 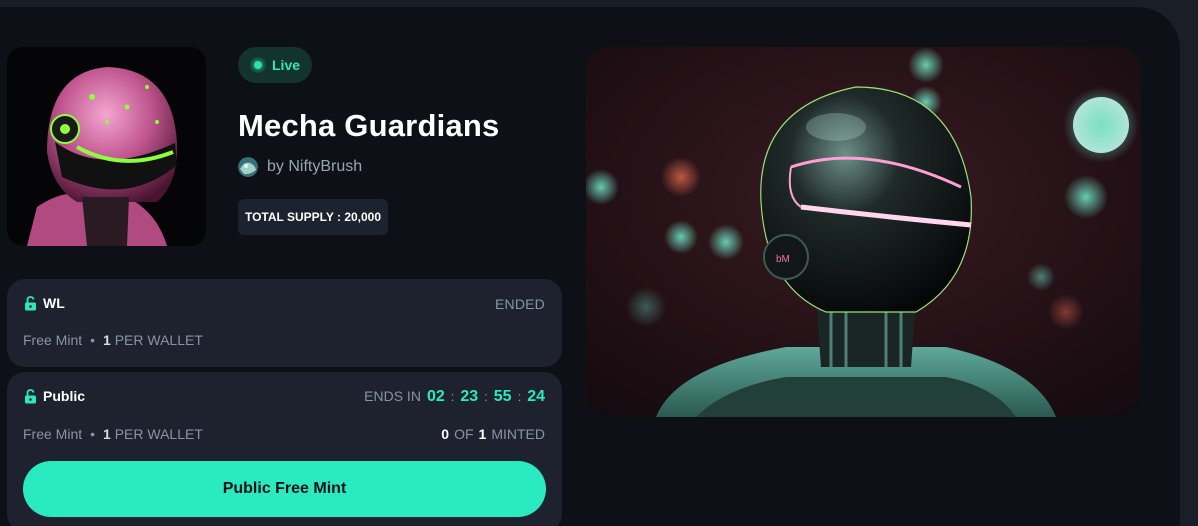 What do you see at coordinates (502, 396) in the screenshot?
I see `countdown-minutes: 55` at bounding box center [502, 396].